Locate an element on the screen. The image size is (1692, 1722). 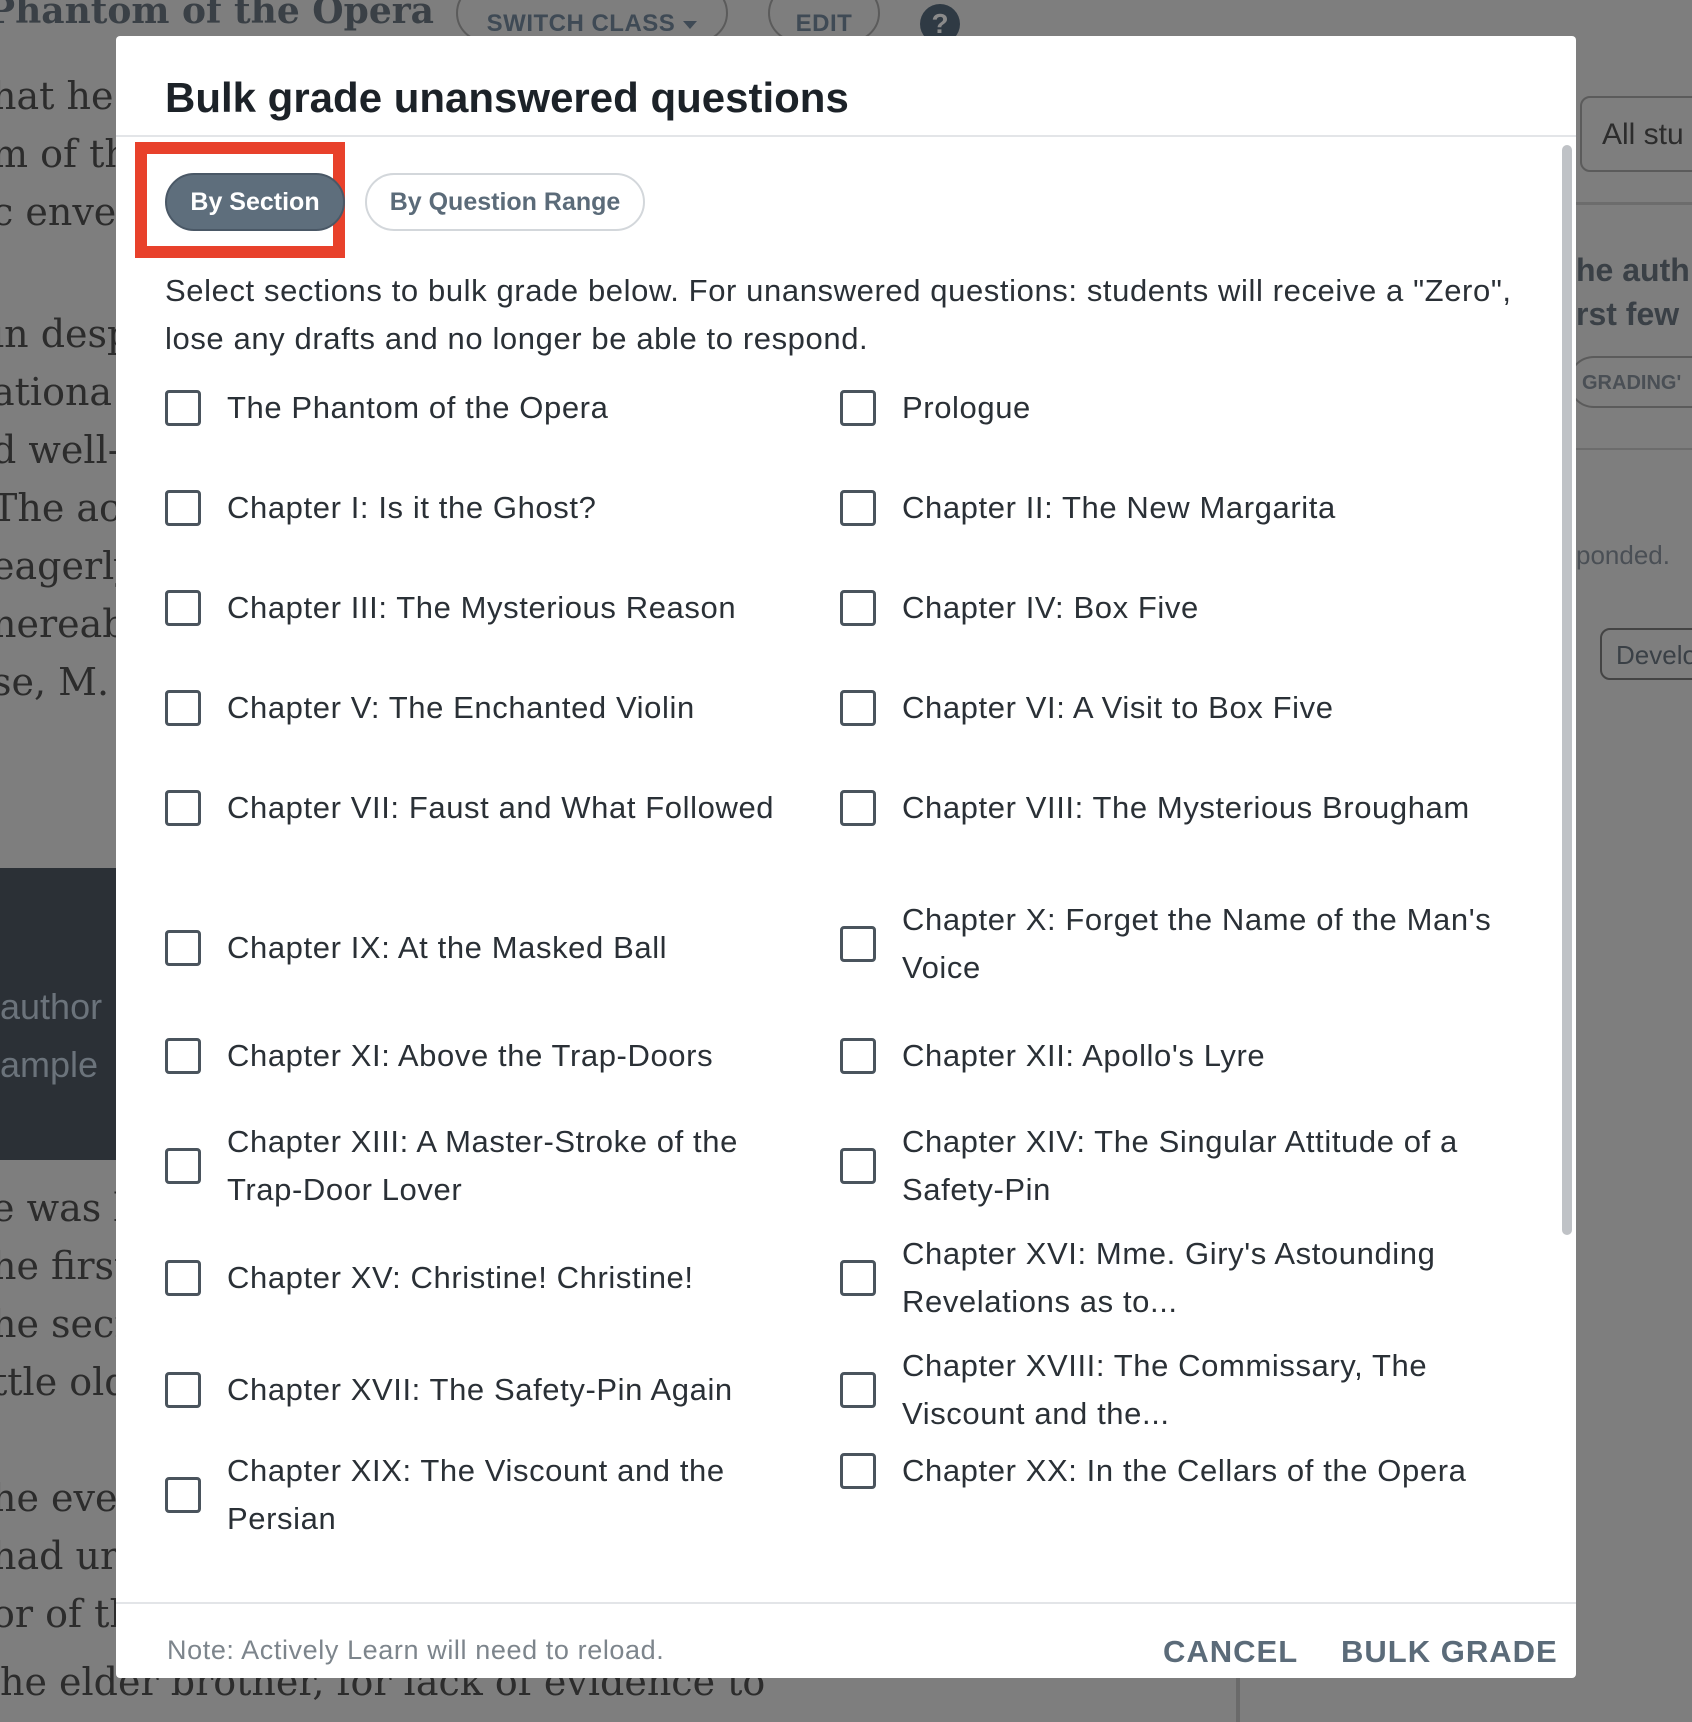
section-label: Chapter VIII: The Mysterious Brougham is located at coordinates (1186, 807).